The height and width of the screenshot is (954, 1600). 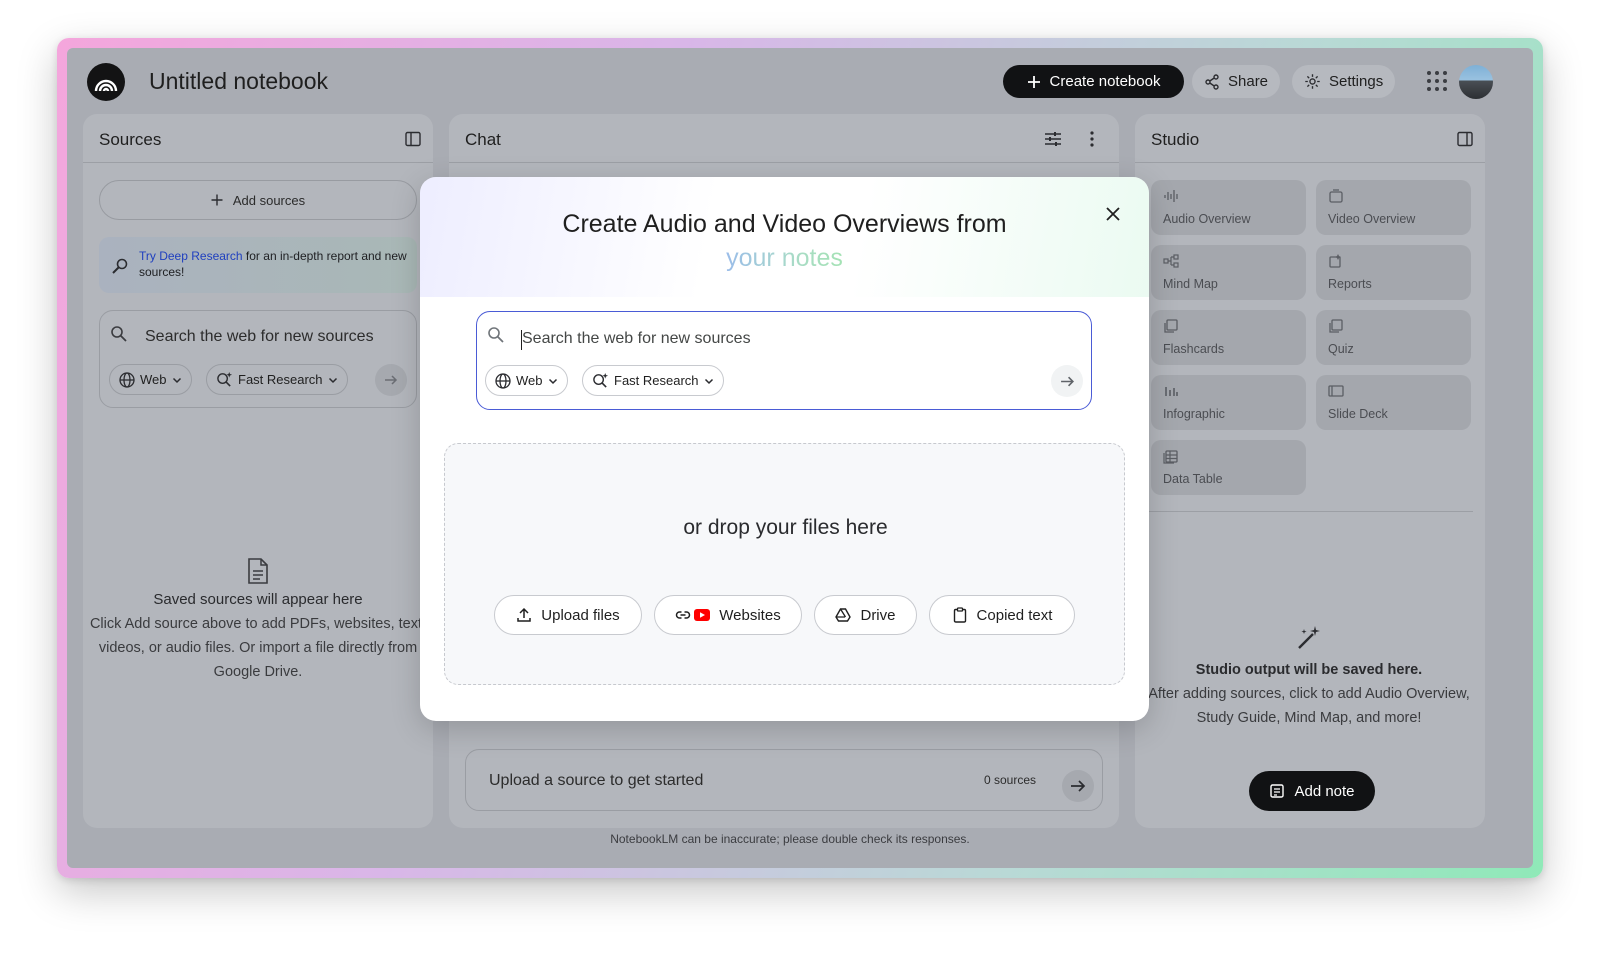 I want to click on apps-grid-icon, so click(x=1437, y=81).